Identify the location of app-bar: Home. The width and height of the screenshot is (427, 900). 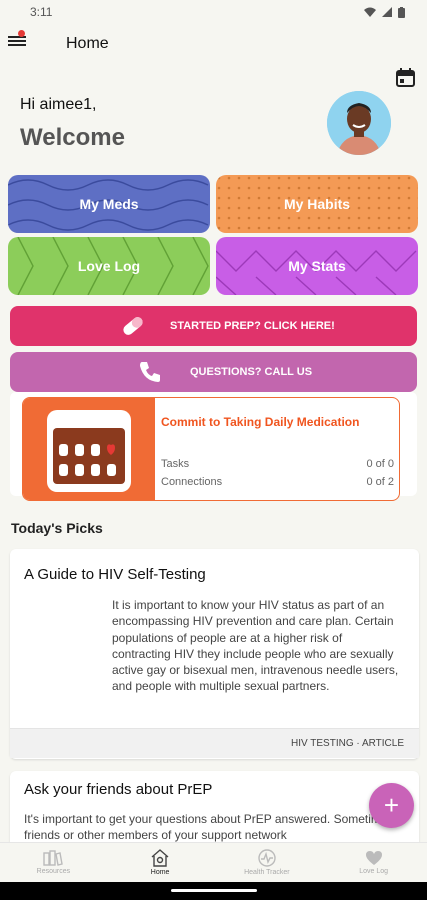
(213, 44).